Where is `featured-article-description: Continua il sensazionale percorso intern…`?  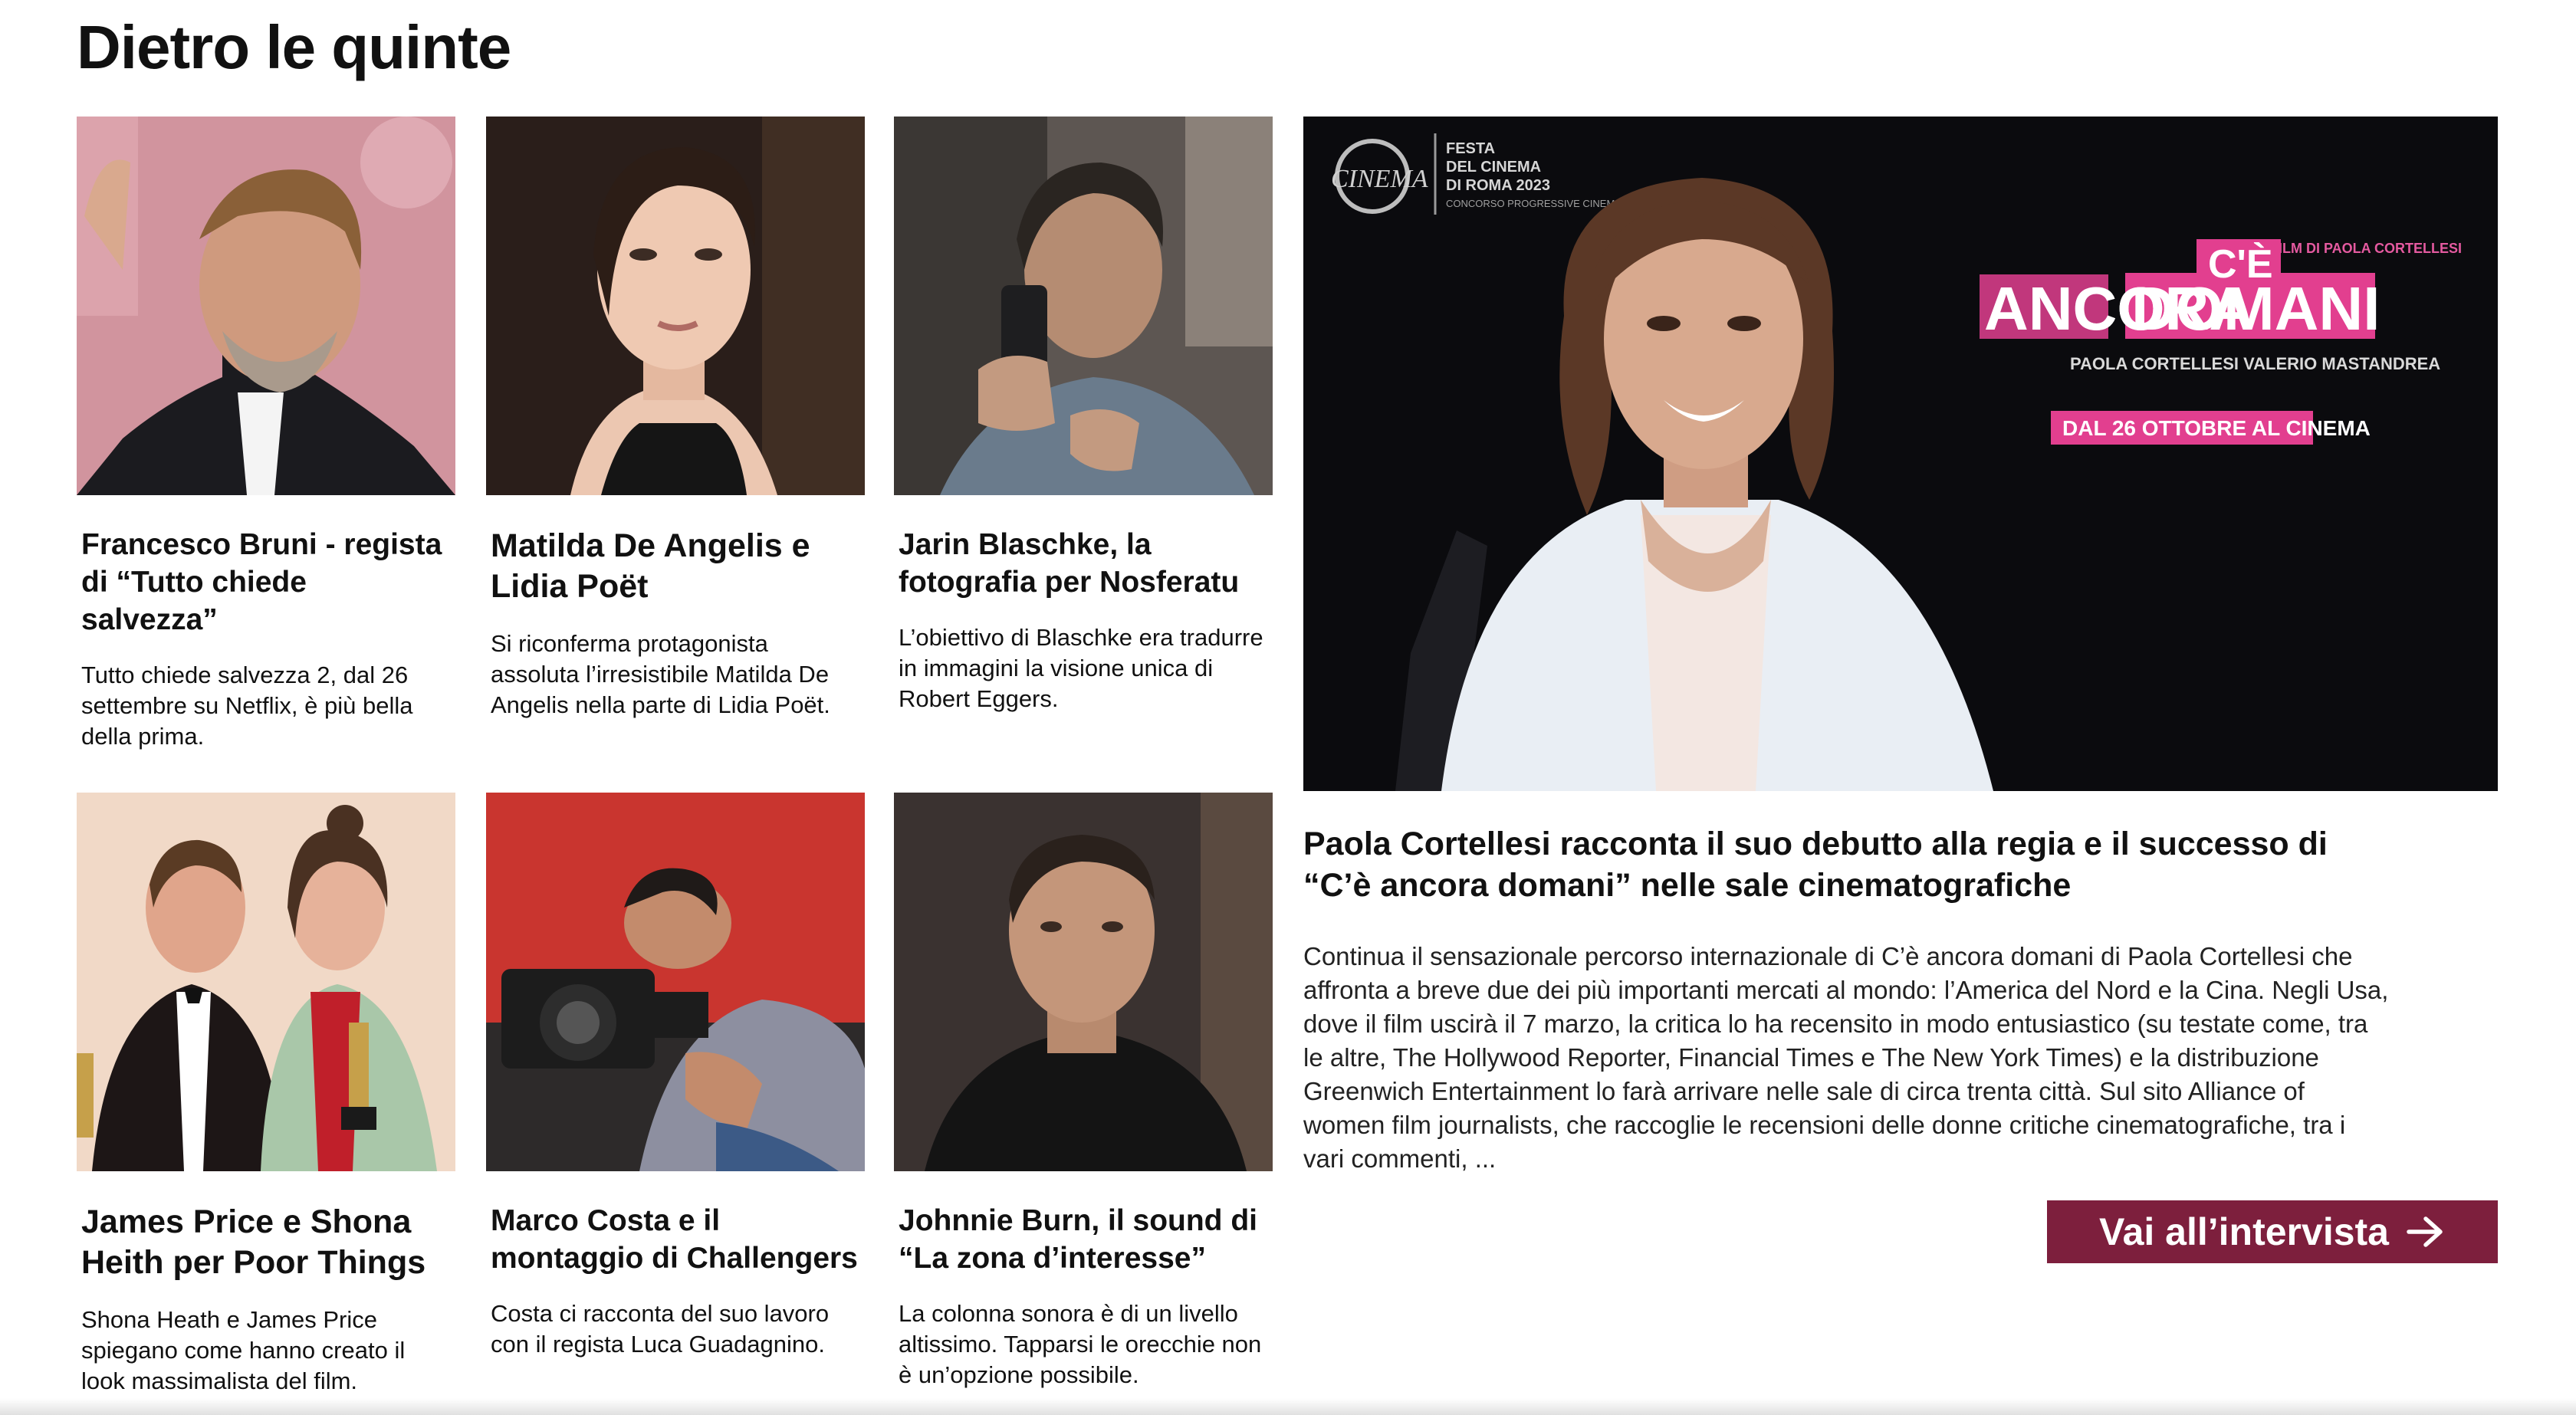
featured-article-description: Continua il sensazionale percorso intern… is located at coordinates (1846, 1057).